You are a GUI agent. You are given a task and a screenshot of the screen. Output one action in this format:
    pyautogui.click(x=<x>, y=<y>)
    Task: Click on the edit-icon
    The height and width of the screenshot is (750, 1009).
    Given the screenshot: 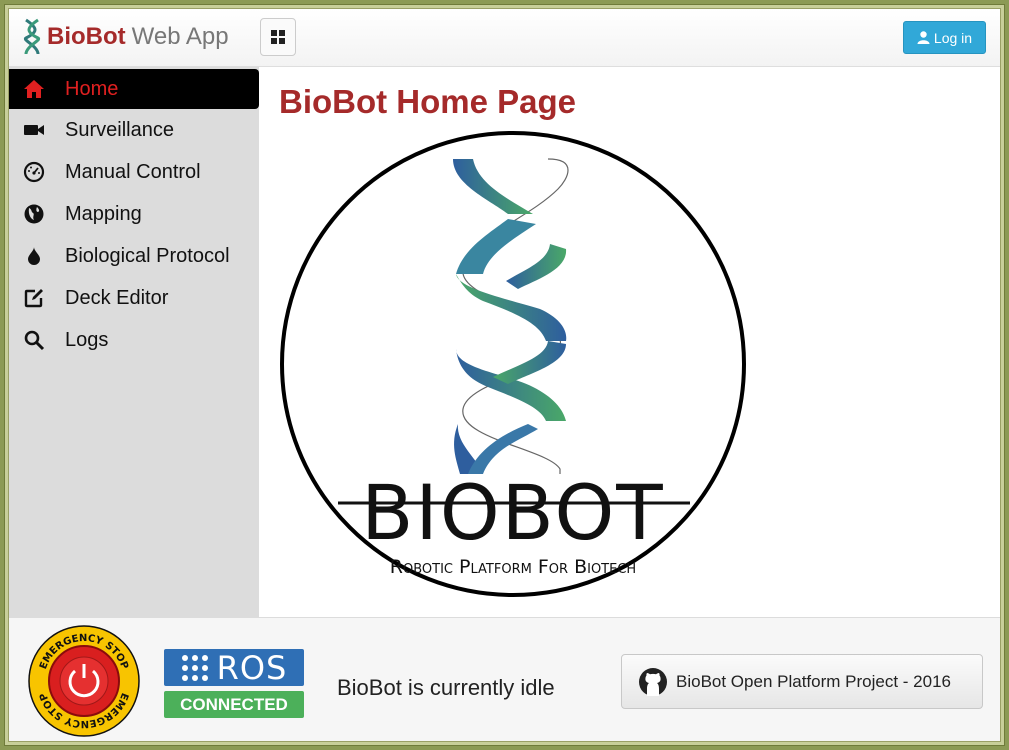 What is the action you would take?
    pyautogui.click(x=34, y=298)
    